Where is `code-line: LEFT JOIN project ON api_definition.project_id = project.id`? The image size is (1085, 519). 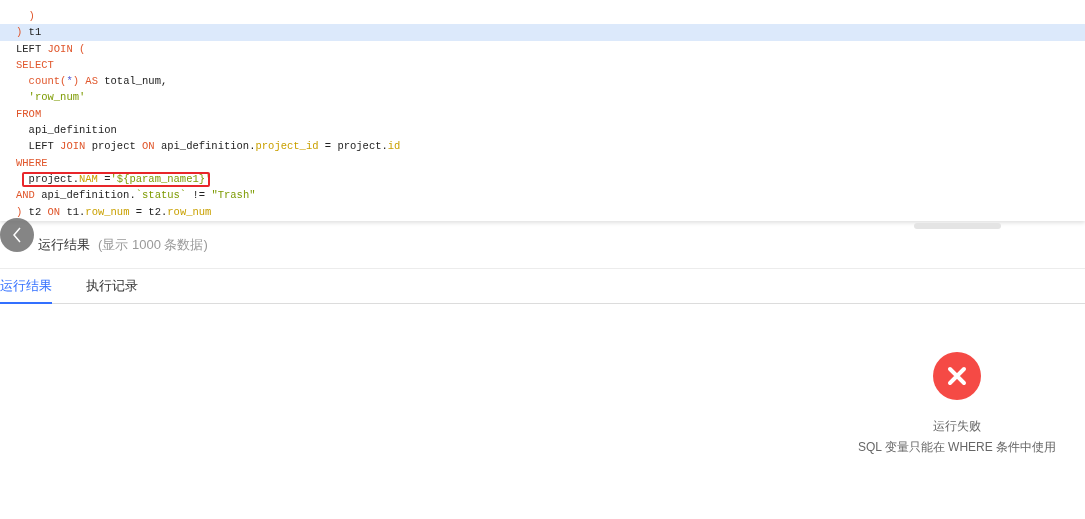
code-line: LEFT JOIN project ON api_definition.project_id = project.id is located at coordinates (214, 147).